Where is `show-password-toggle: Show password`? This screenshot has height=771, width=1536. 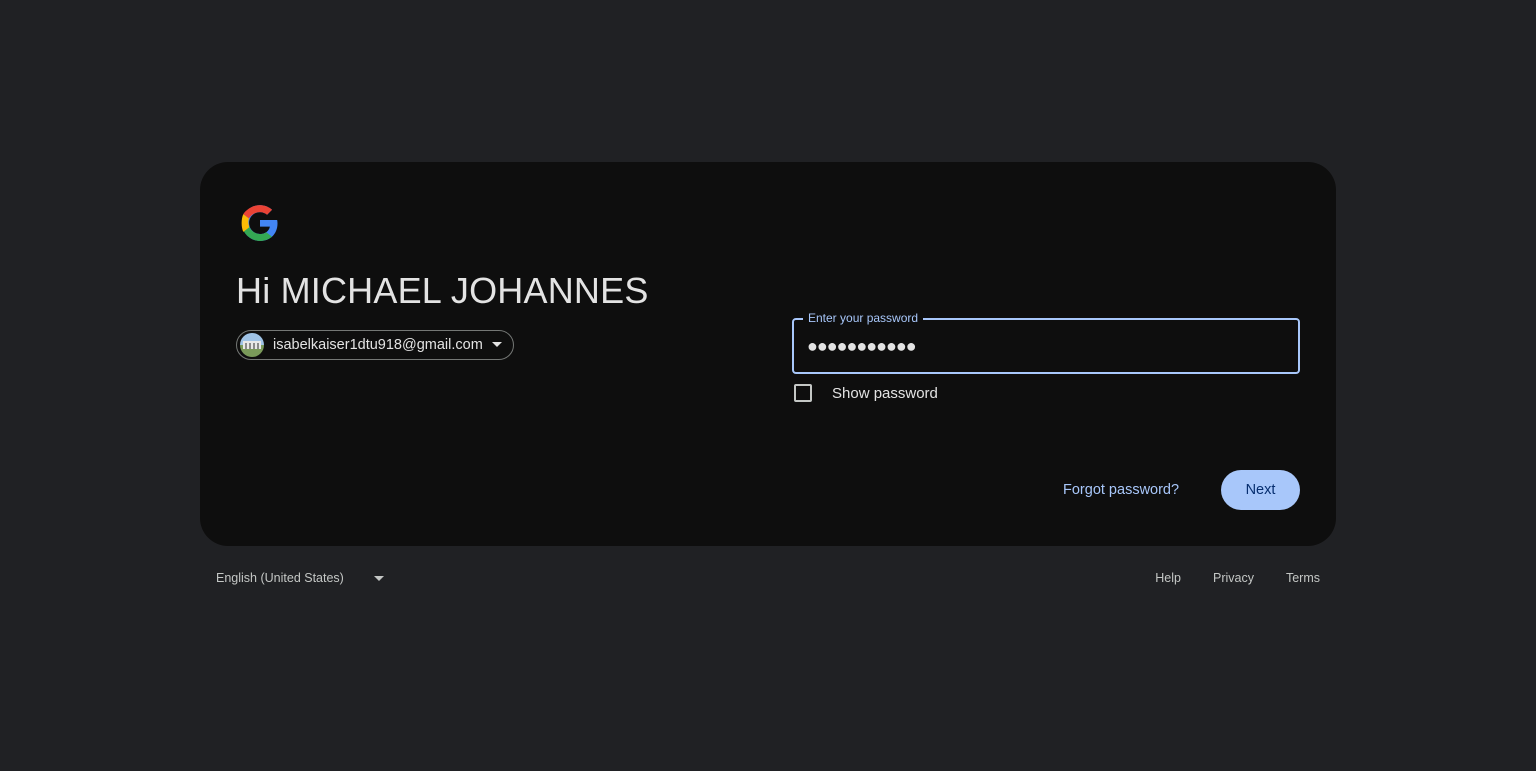
show-password-toggle: Show password is located at coordinates (866, 393).